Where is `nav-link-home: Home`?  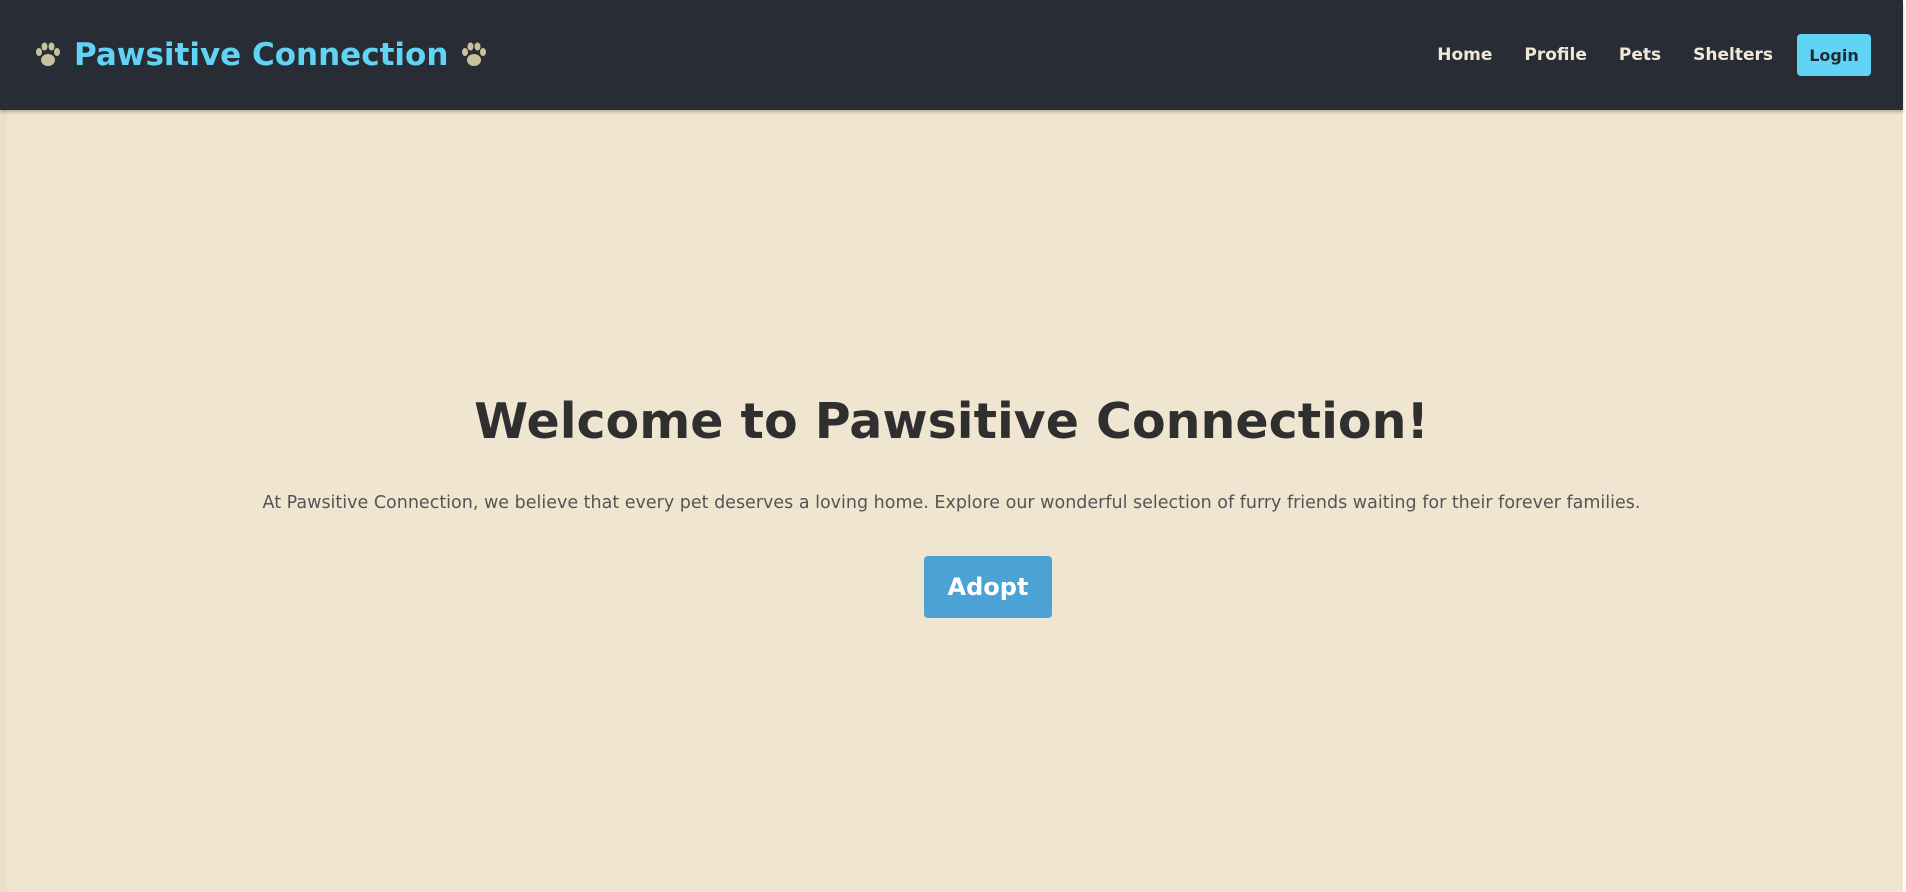
nav-link-home: Home is located at coordinates (1464, 55).